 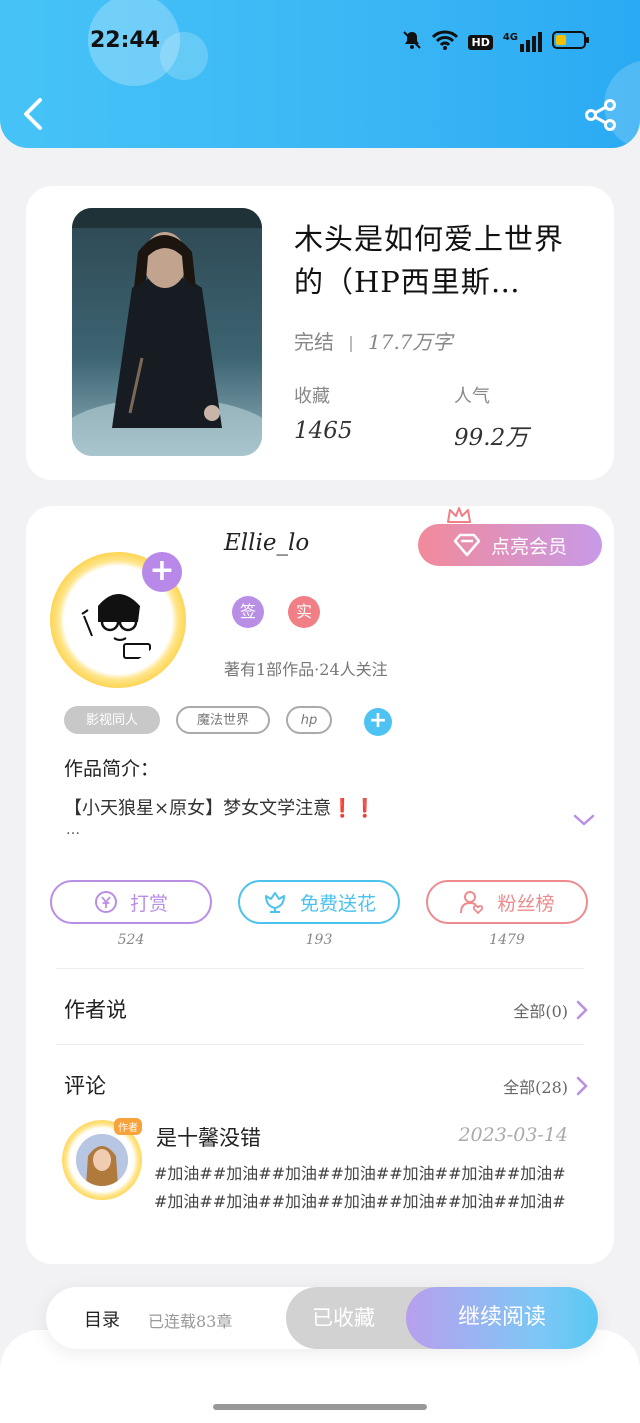 What do you see at coordinates (85, 1086) in the screenshot?
I see `comments-title: 评论` at bounding box center [85, 1086].